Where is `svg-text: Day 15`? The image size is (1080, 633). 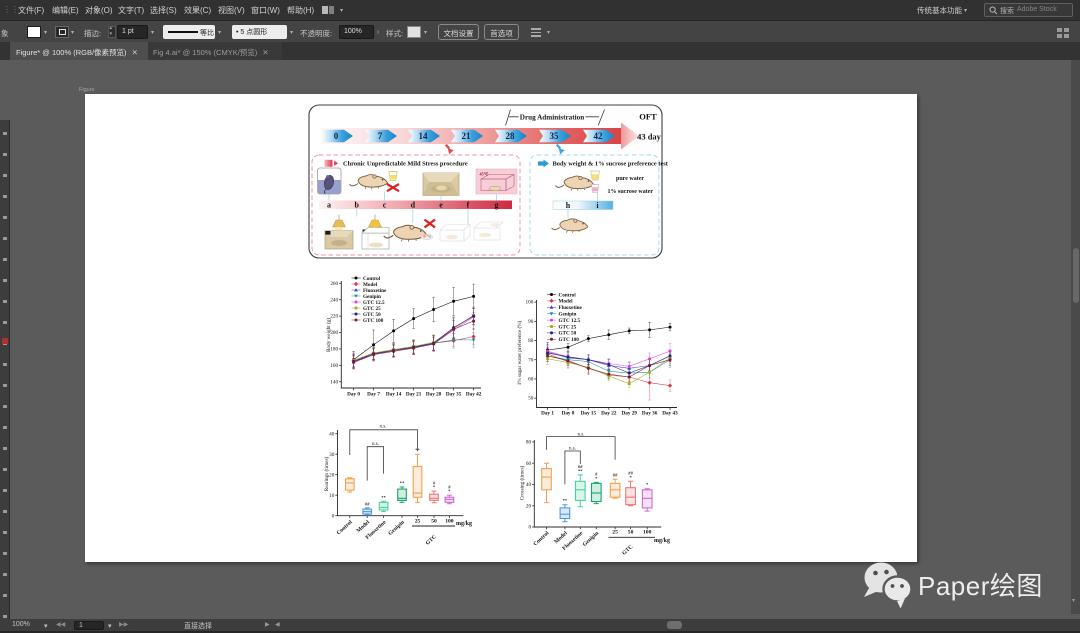 svg-text: Day 15 is located at coordinates (589, 414).